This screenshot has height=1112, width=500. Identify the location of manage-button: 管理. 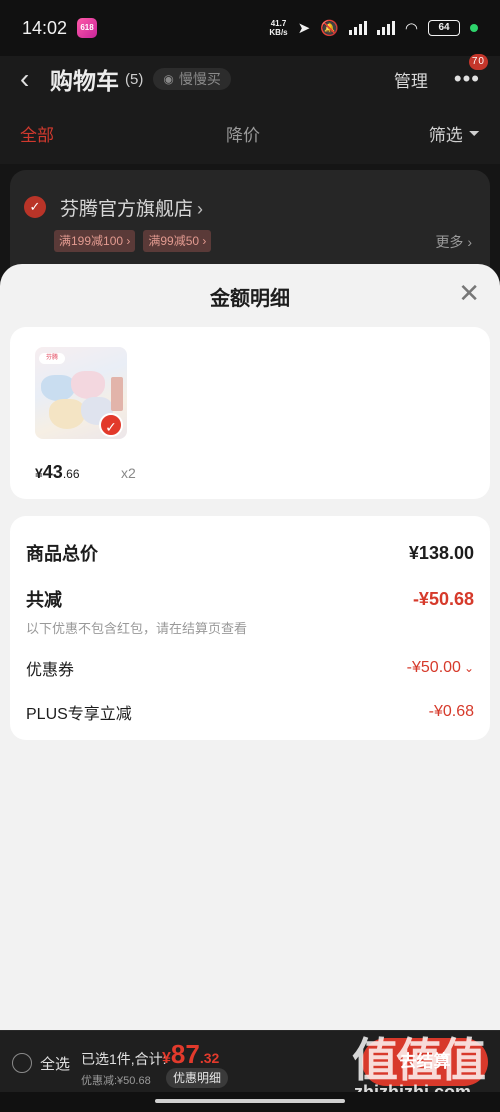
(411, 79).